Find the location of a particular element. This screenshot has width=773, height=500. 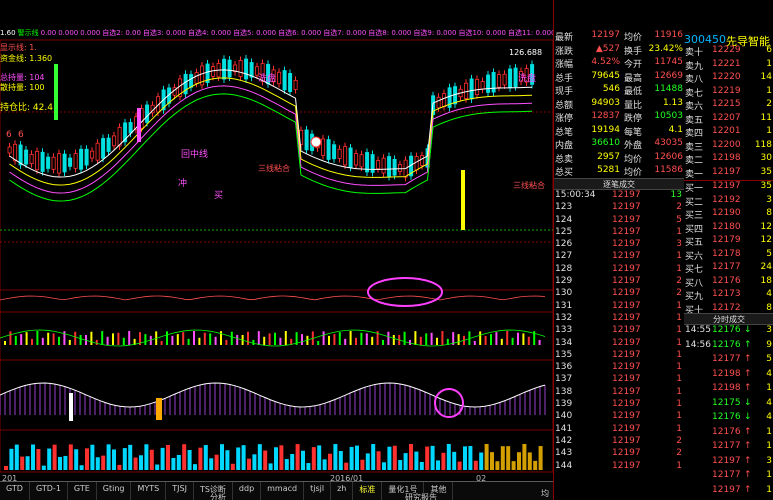

minute-volume: 3 is located at coordinates (769, 330).